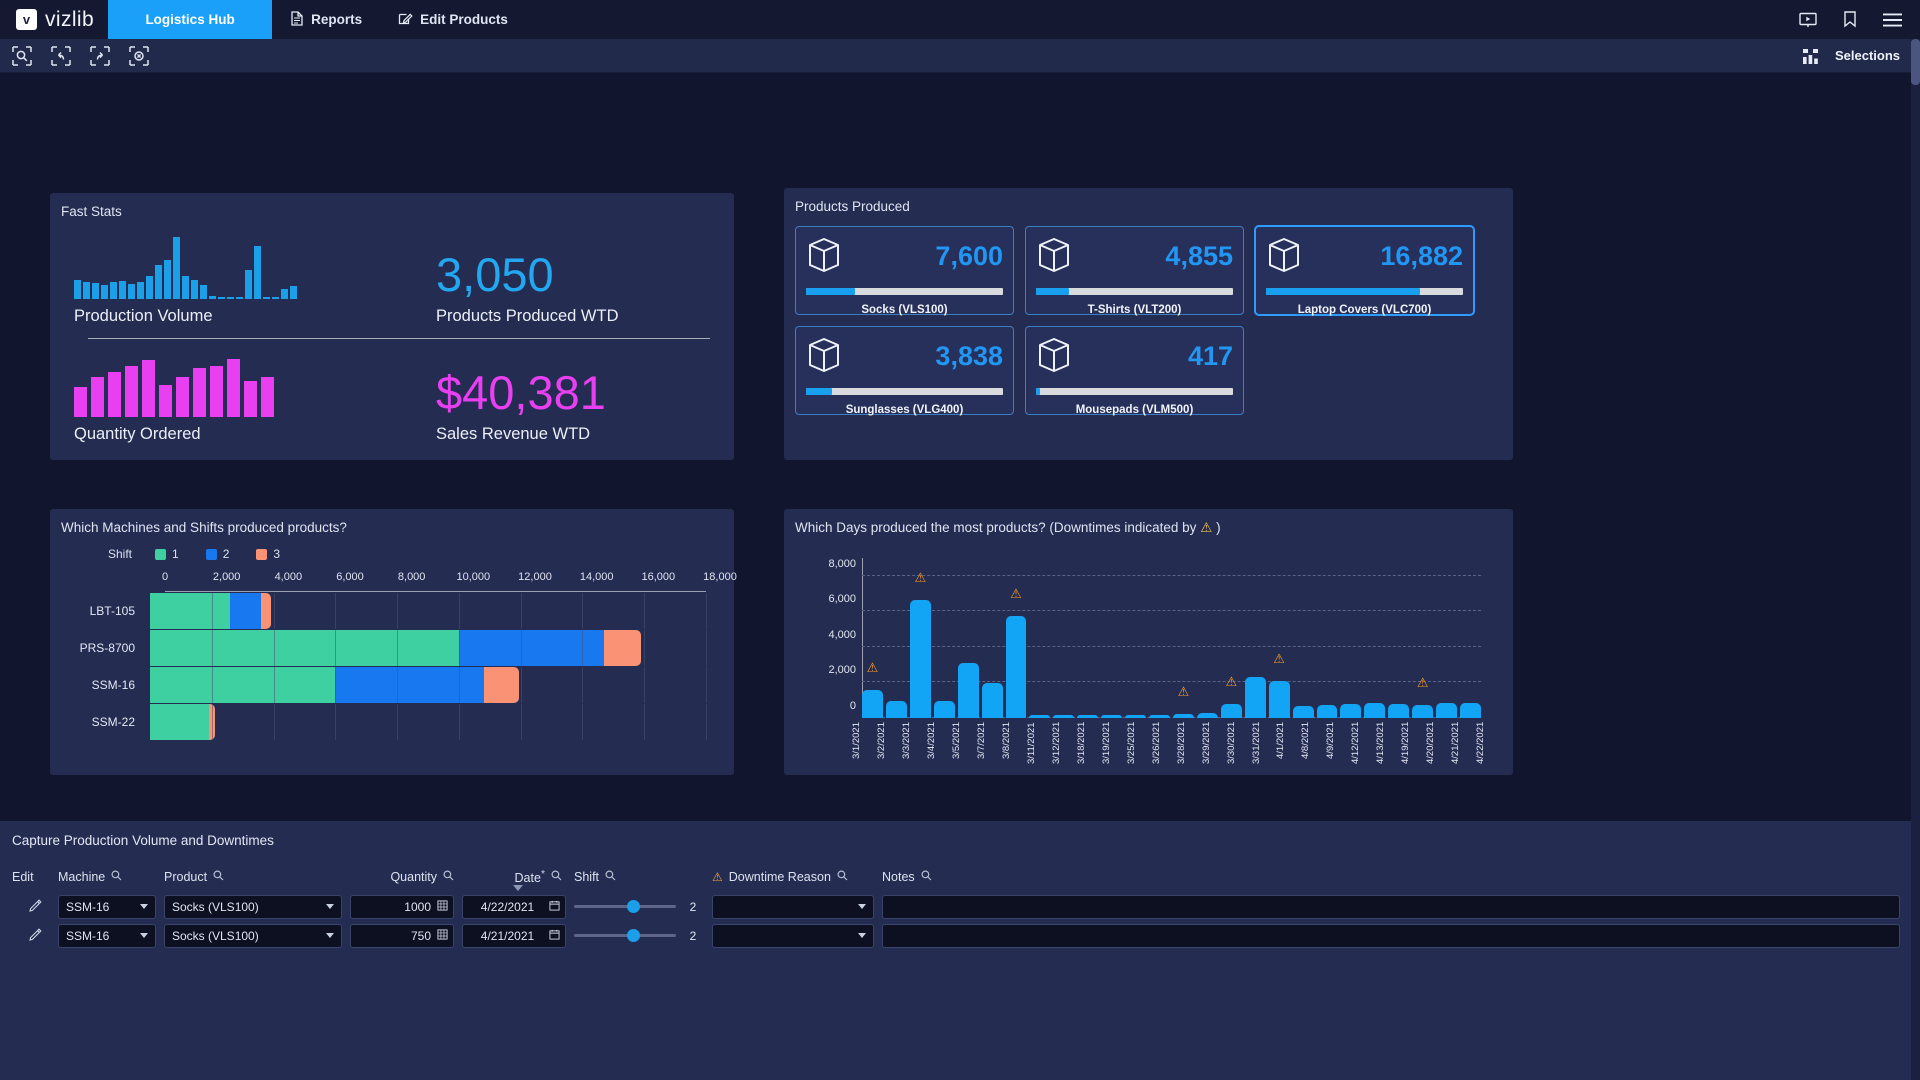 The width and height of the screenshot is (1920, 1080). What do you see at coordinates (1134, 271) in the screenshot?
I see `product-kpi-tile: 4,855 T-Shirts (VLT200)` at bounding box center [1134, 271].